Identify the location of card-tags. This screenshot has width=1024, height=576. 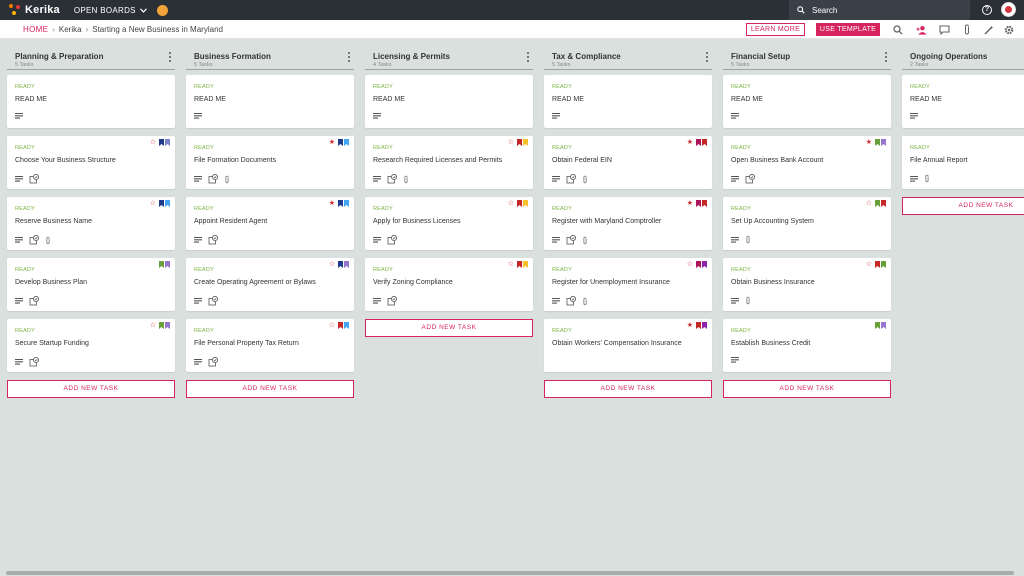
(164, 264).